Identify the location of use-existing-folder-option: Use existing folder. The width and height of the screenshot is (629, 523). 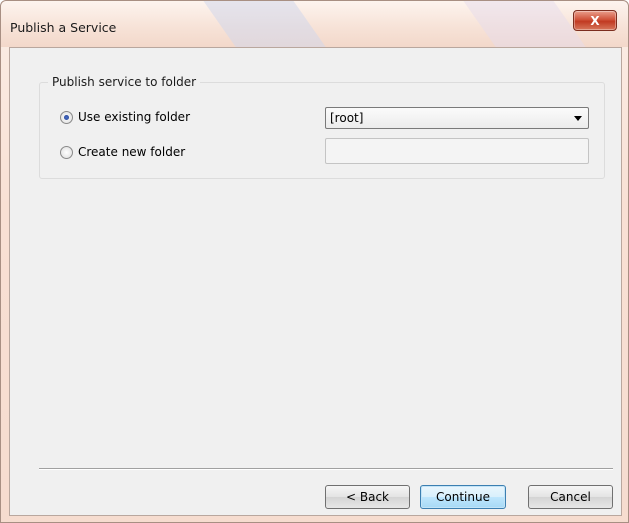
(125, 117).